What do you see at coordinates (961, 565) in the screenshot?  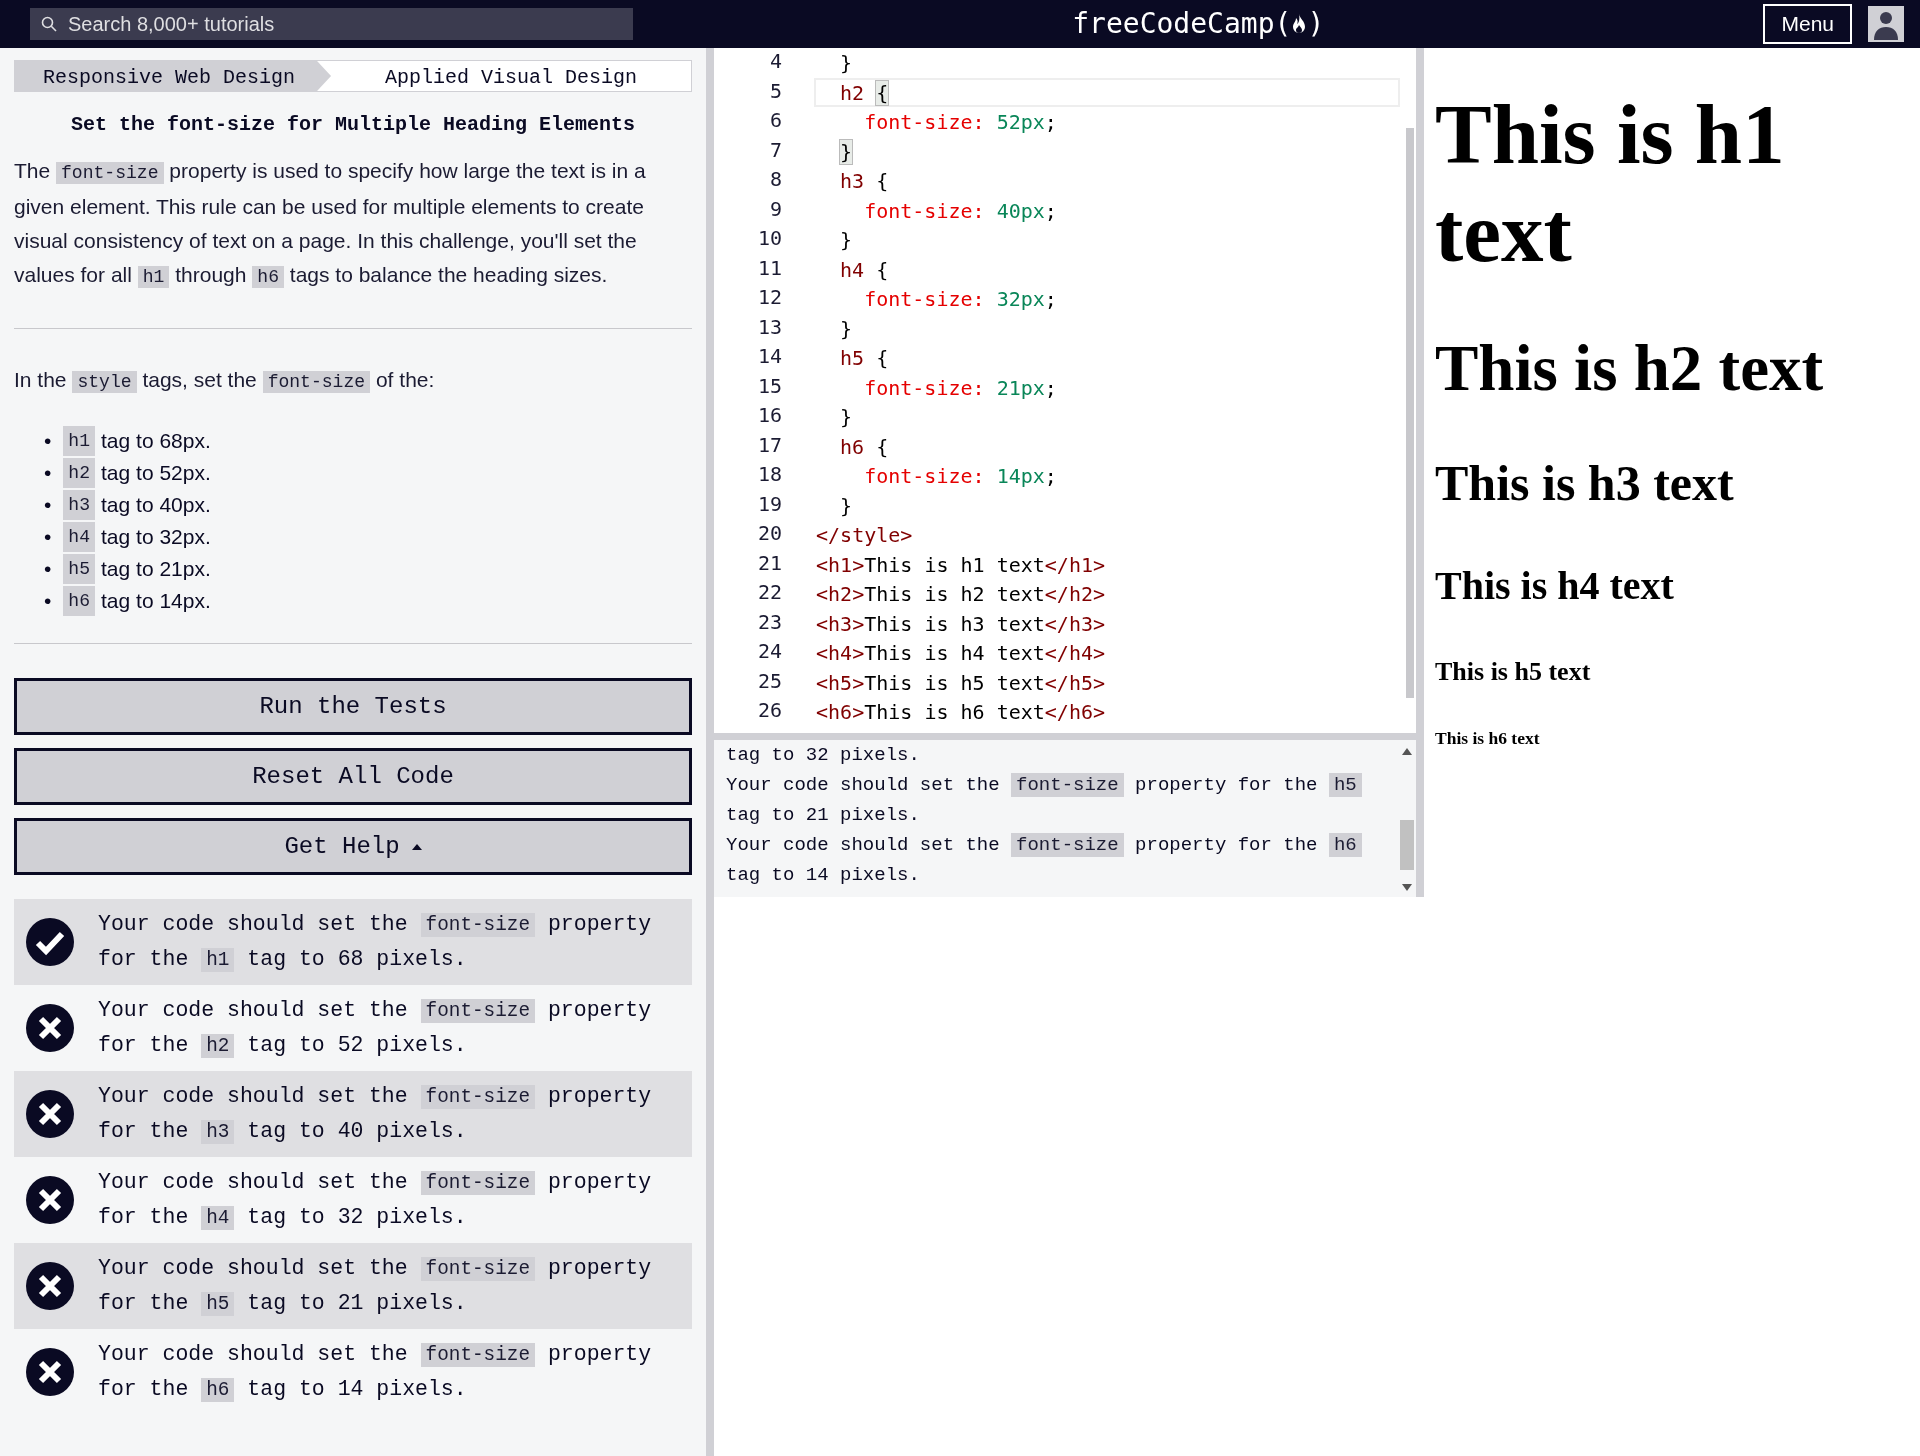 I see `code-line: <h1>This is h1 text</h1>` at bounding box center [961, 565].